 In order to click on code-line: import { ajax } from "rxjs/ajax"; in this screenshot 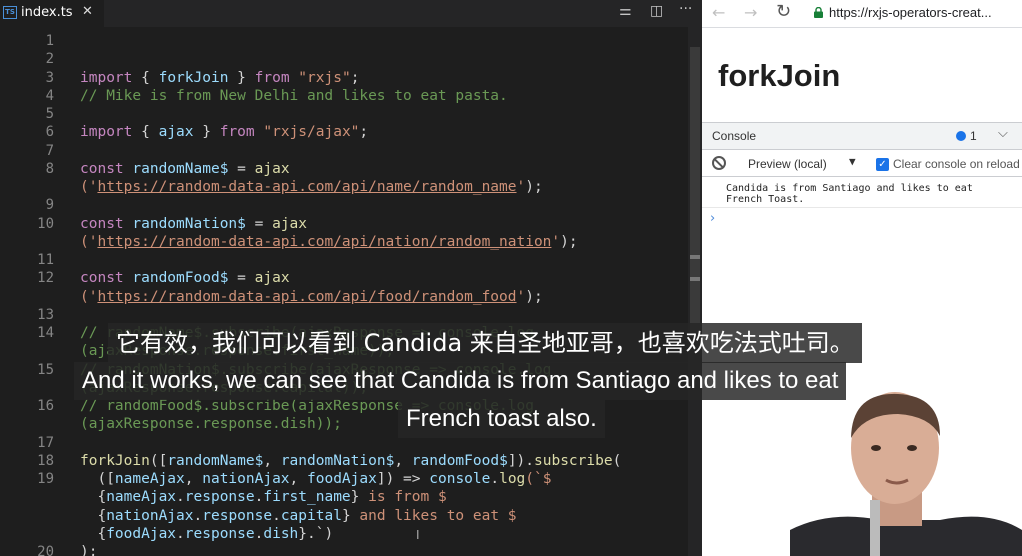, I will do `click(224, 132)`.